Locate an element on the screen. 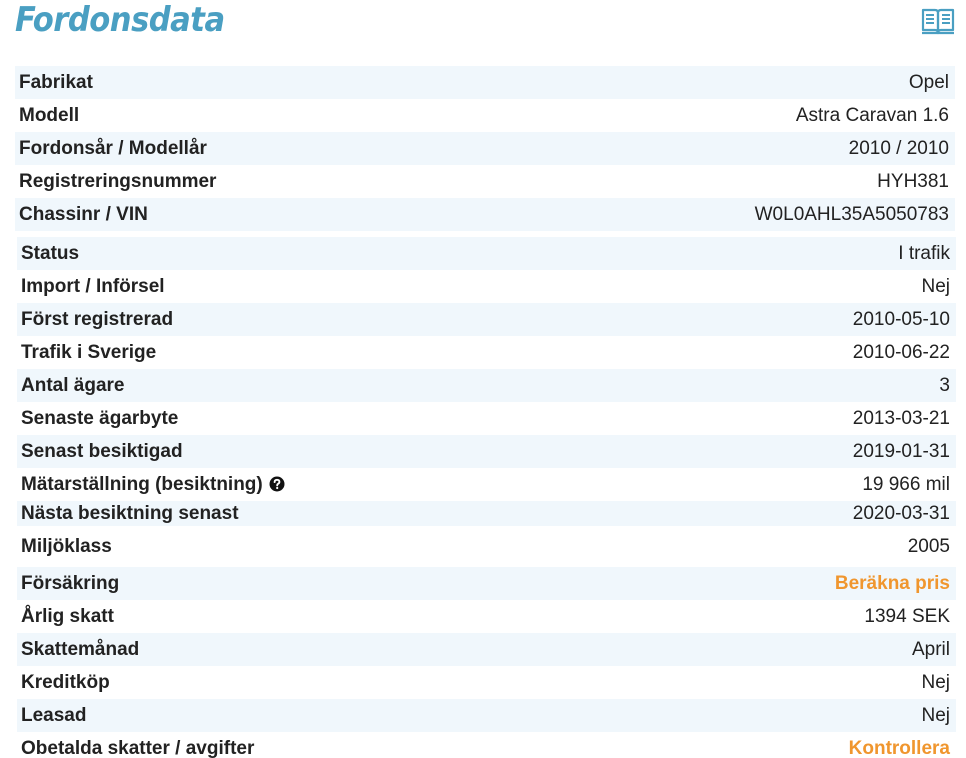 The image size is (966, 758). table-row: Försäkring Beräkna pris is located at coordinates (486, 583).